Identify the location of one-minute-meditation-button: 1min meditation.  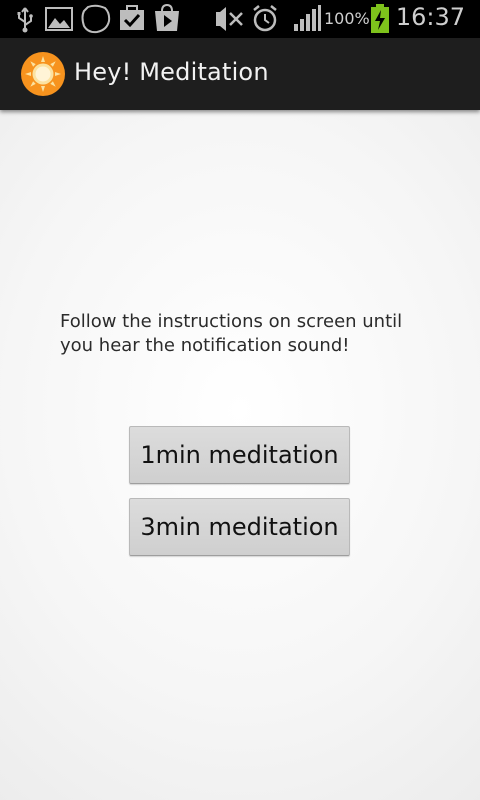
(239, 455).